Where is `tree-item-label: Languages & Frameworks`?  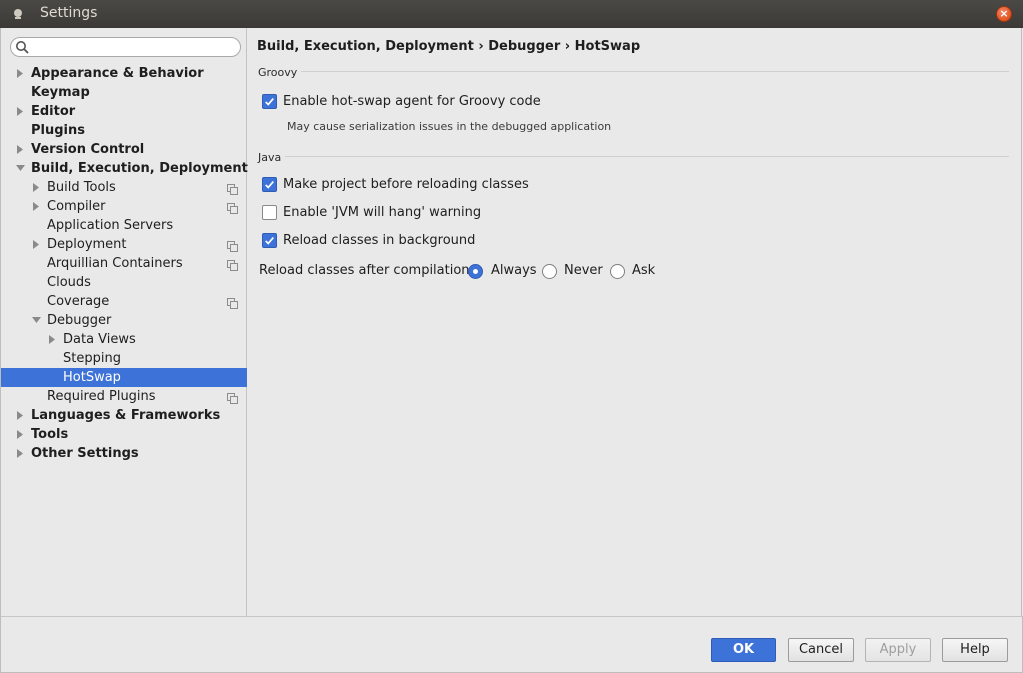 tree-item-label: Languages & Frameworks is located at coordinates (126, 415).